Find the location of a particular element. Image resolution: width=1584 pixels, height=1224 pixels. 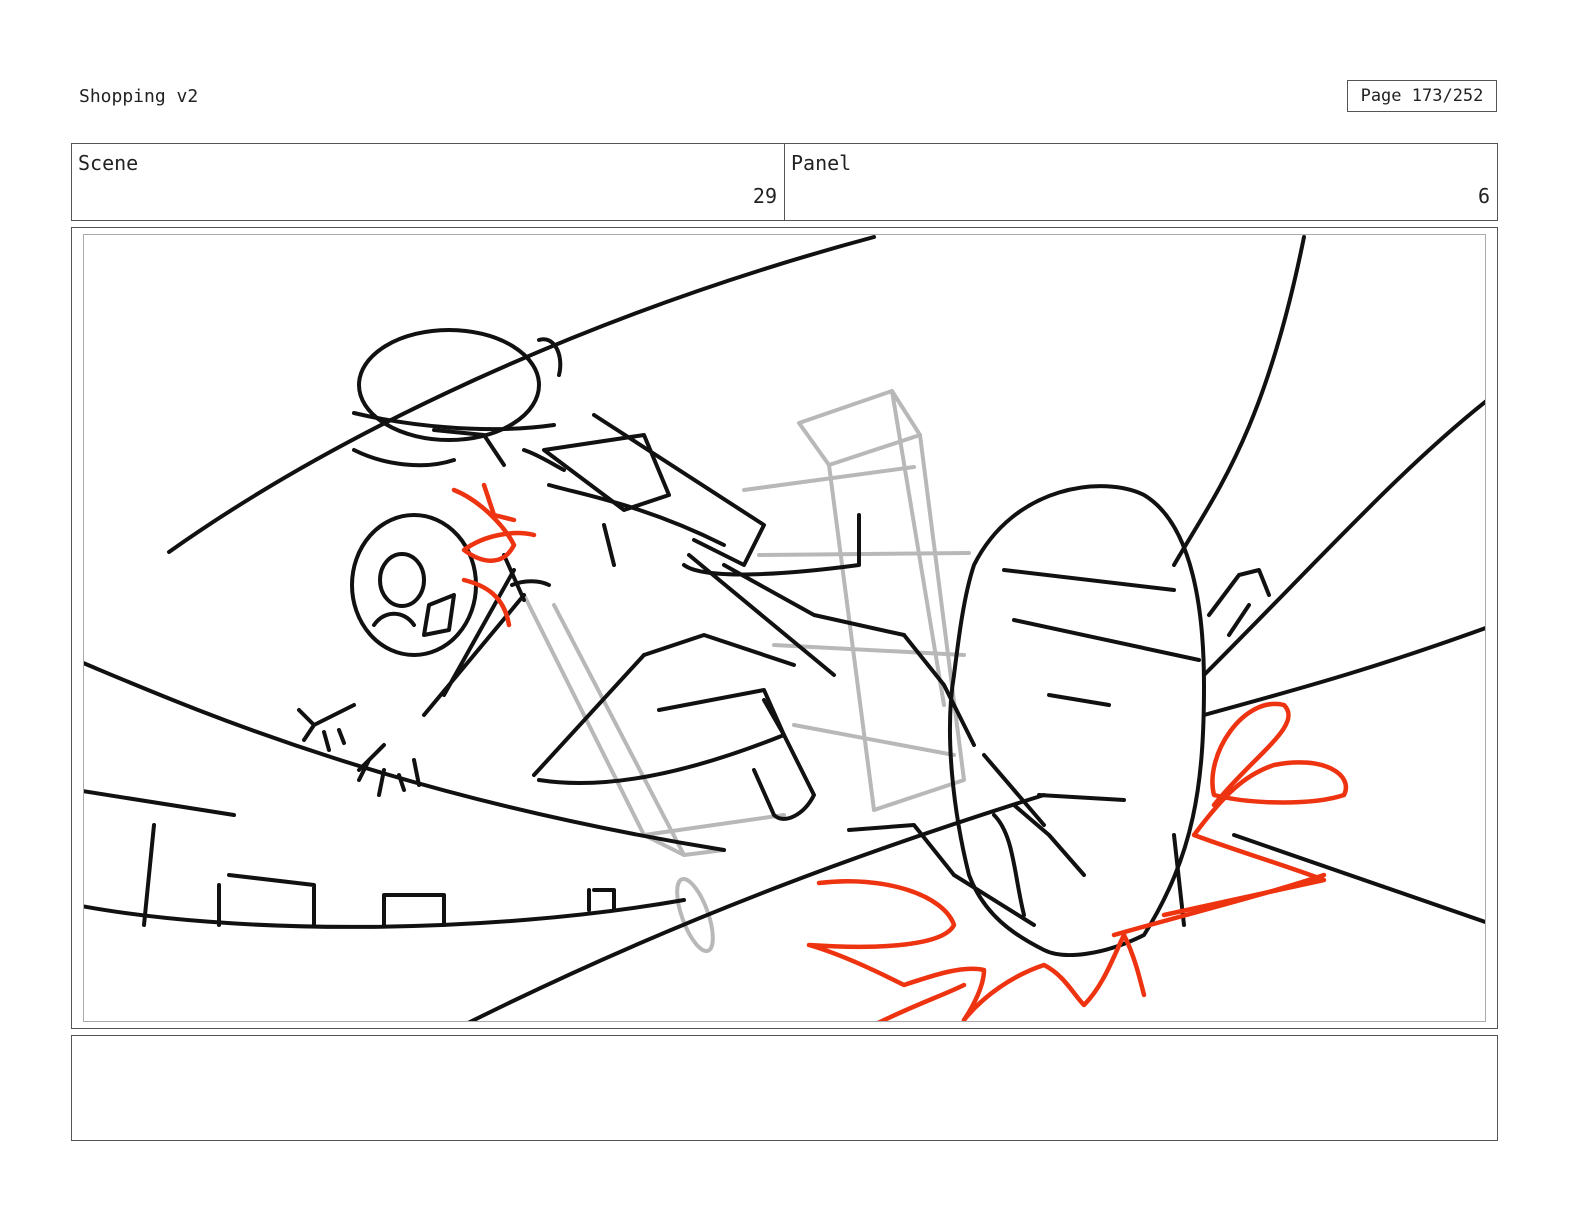

panel-cell: Panel 6 is located at coordinates (1140, 182).